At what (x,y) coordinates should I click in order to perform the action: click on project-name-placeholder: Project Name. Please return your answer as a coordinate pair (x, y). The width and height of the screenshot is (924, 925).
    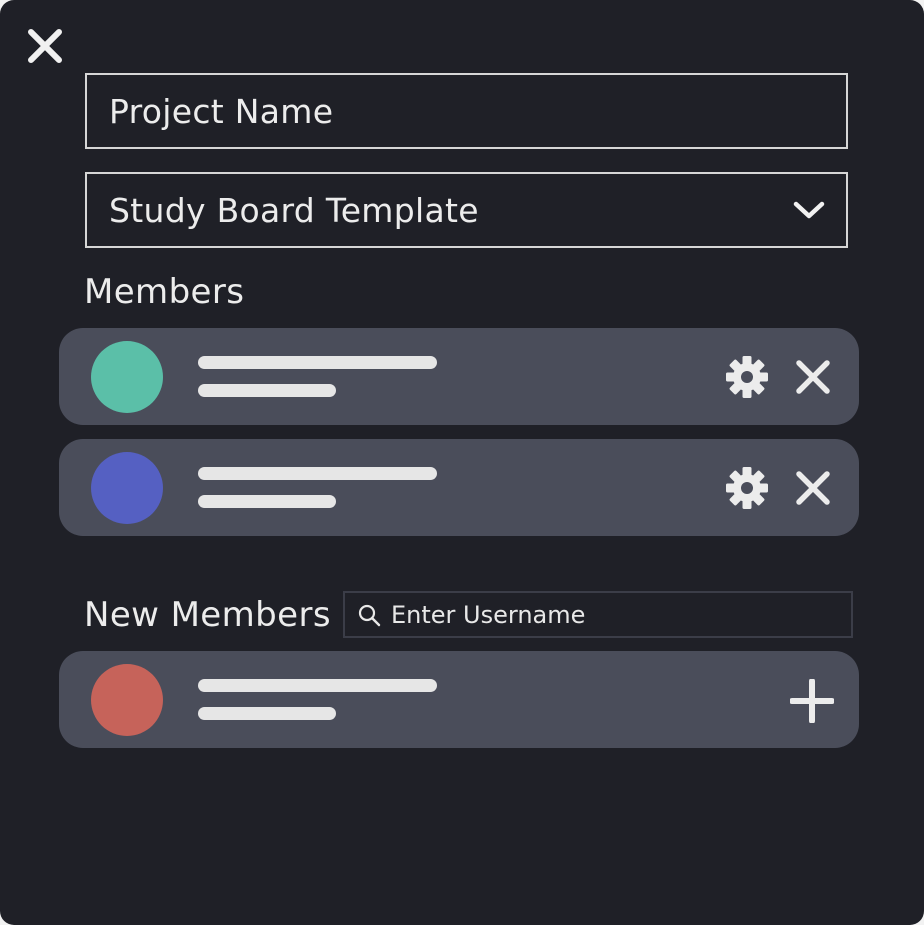
    Looking at the image, I should click on (221, 111).